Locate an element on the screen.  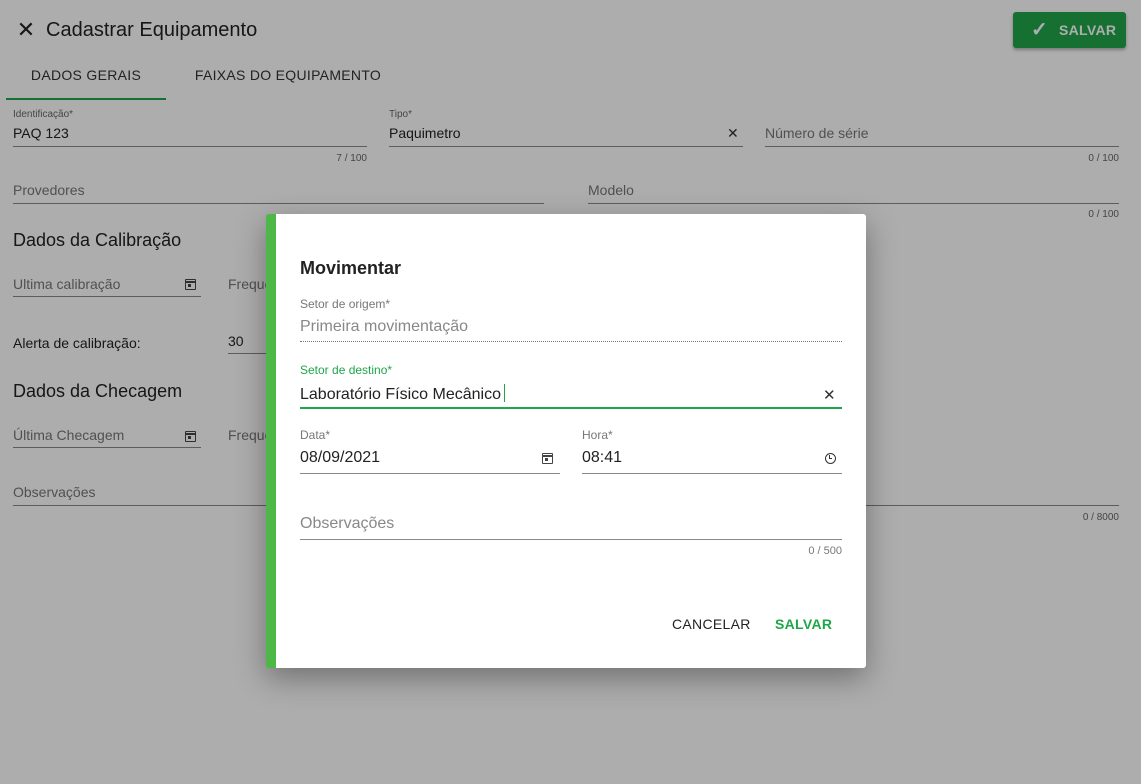
clock-icon is located at coordinates (830, 458).